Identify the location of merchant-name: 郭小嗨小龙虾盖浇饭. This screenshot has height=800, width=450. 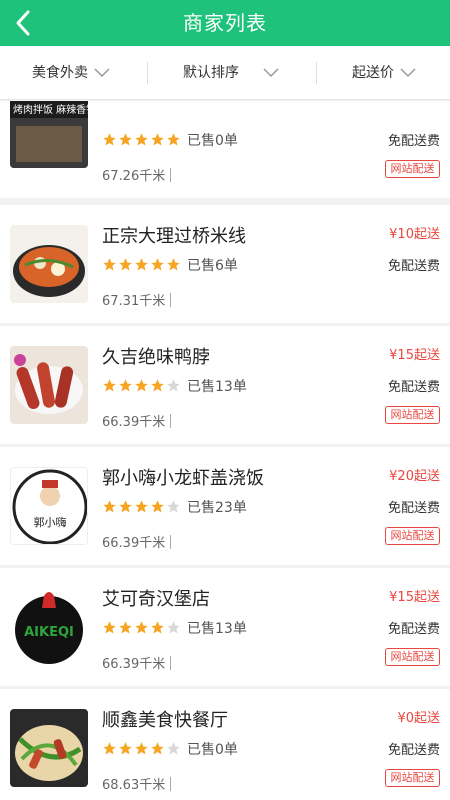
(183, 478).